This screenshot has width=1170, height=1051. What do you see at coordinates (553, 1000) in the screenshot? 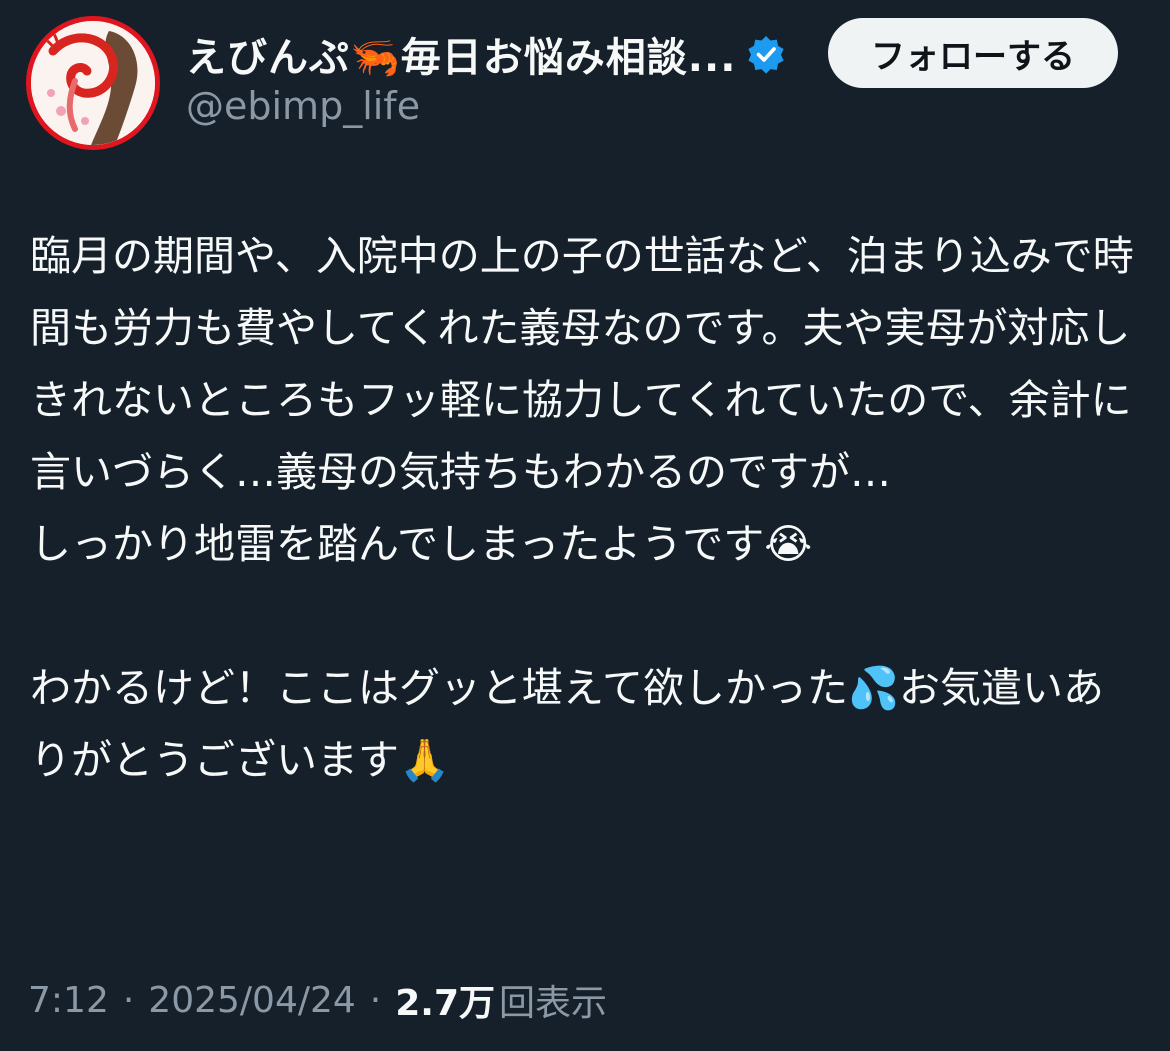
I see `views-label: 回表示` at bounding box center [553, 1000].